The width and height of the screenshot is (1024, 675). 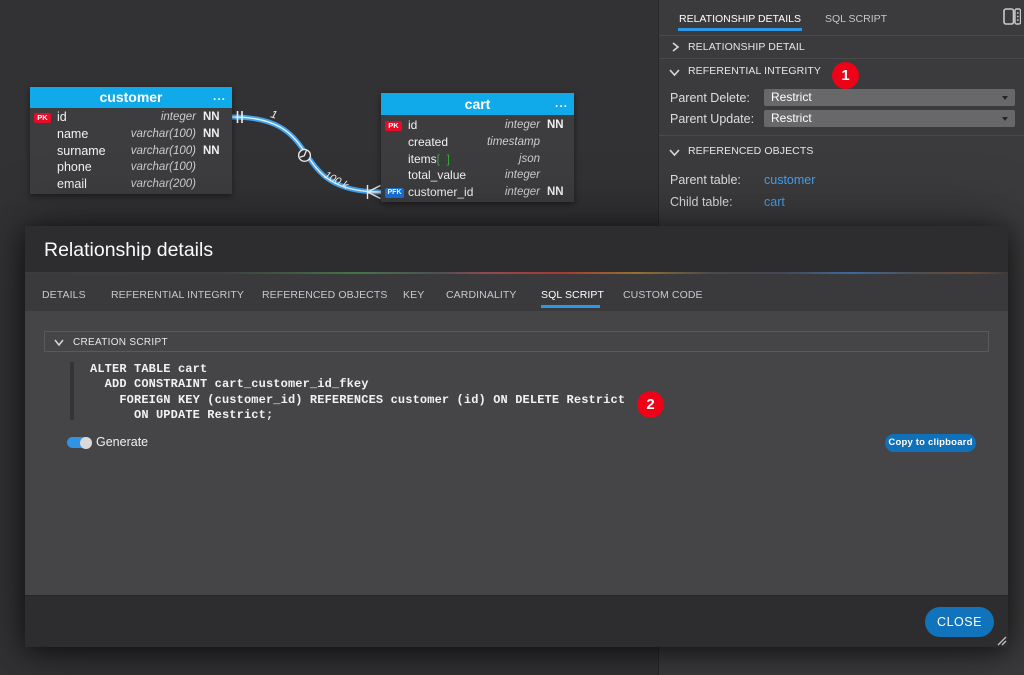 What do you see at coordinates (273, 114) in the screenshot?
I see `svg-text: 1` at bounding box center [273, 114].